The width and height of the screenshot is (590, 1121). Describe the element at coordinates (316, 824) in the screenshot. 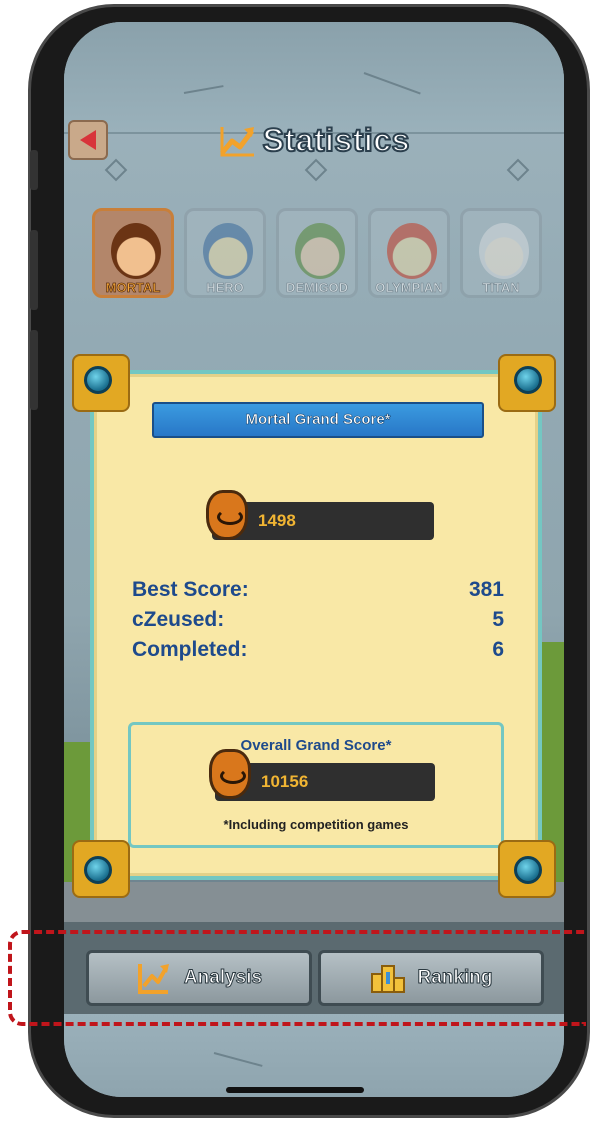

I see `overall-note: *Including competition games` at that location.